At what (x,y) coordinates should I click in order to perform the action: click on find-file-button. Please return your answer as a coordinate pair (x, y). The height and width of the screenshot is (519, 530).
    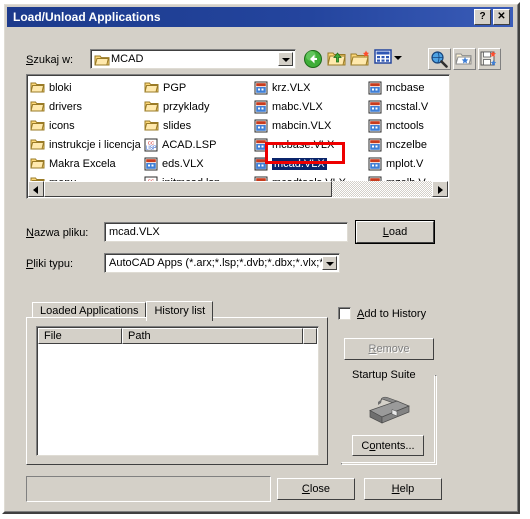
    Looking at the image, I should click on (464, 59).